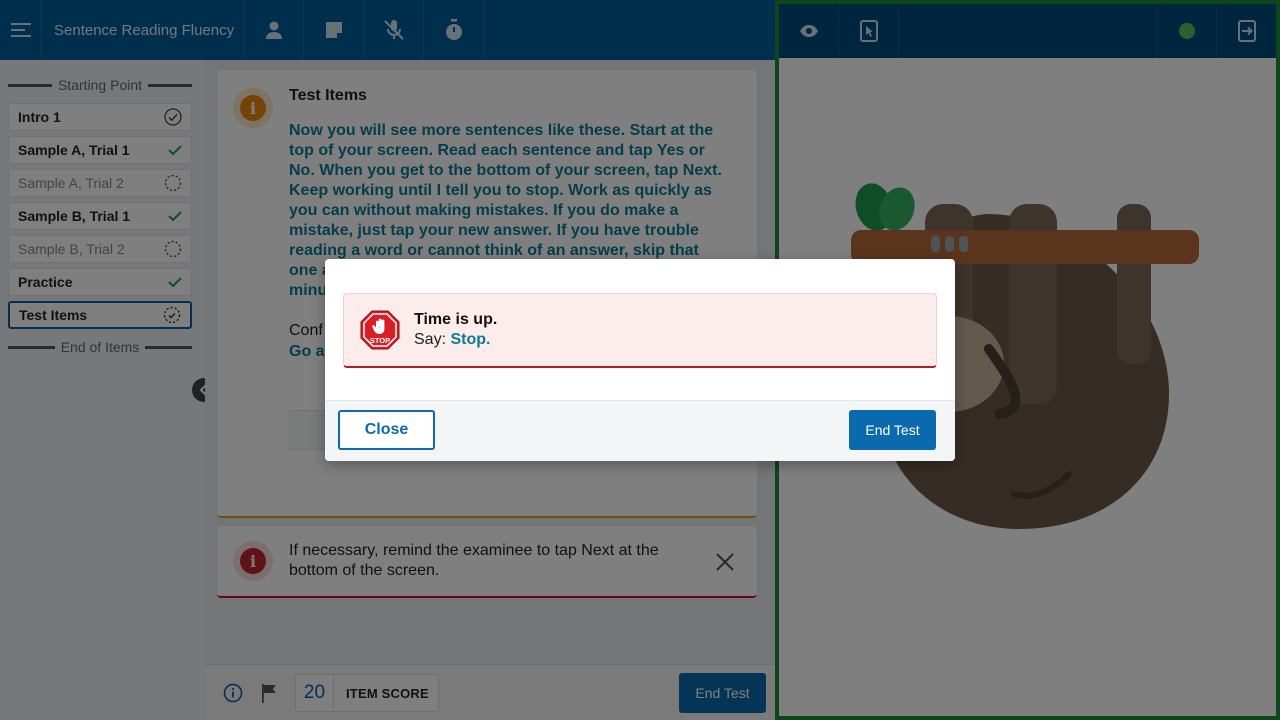 Image resolution: width=1280 pixels, height=720 pixels. What do you see at coordinates (380, 340) in the screenshot?
I see `stop-sign-text: STOP` at bounding box center [380, 340].